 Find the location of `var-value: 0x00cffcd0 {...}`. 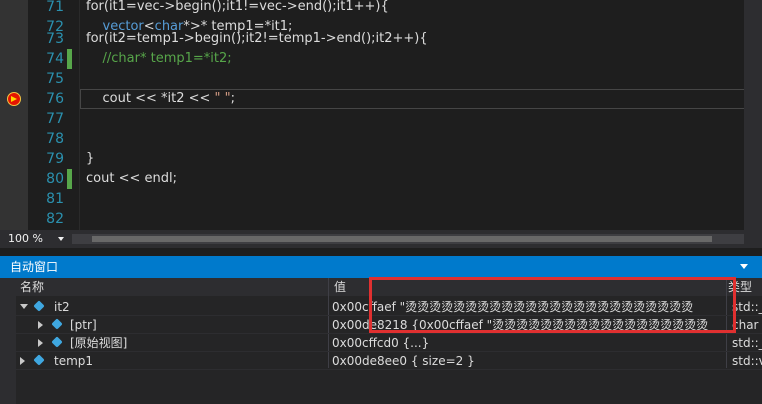

var-value: 0x00cffcd0 {...} is located at coordinates (528, 343).